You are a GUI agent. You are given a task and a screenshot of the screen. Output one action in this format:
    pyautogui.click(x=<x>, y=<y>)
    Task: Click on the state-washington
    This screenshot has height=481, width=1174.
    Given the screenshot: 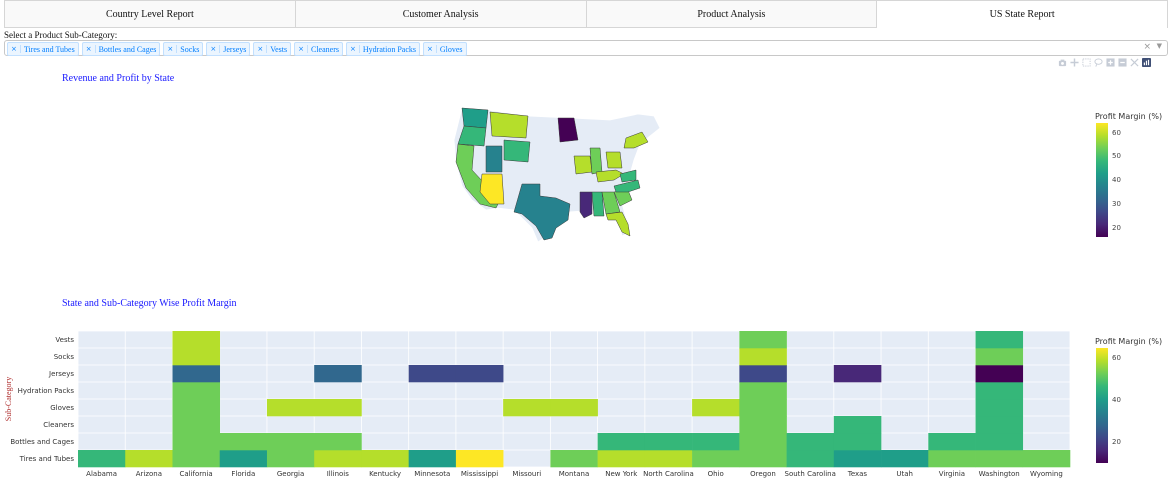 What is the action you would take?
    pyautogui.click(x=475, y=118)
    